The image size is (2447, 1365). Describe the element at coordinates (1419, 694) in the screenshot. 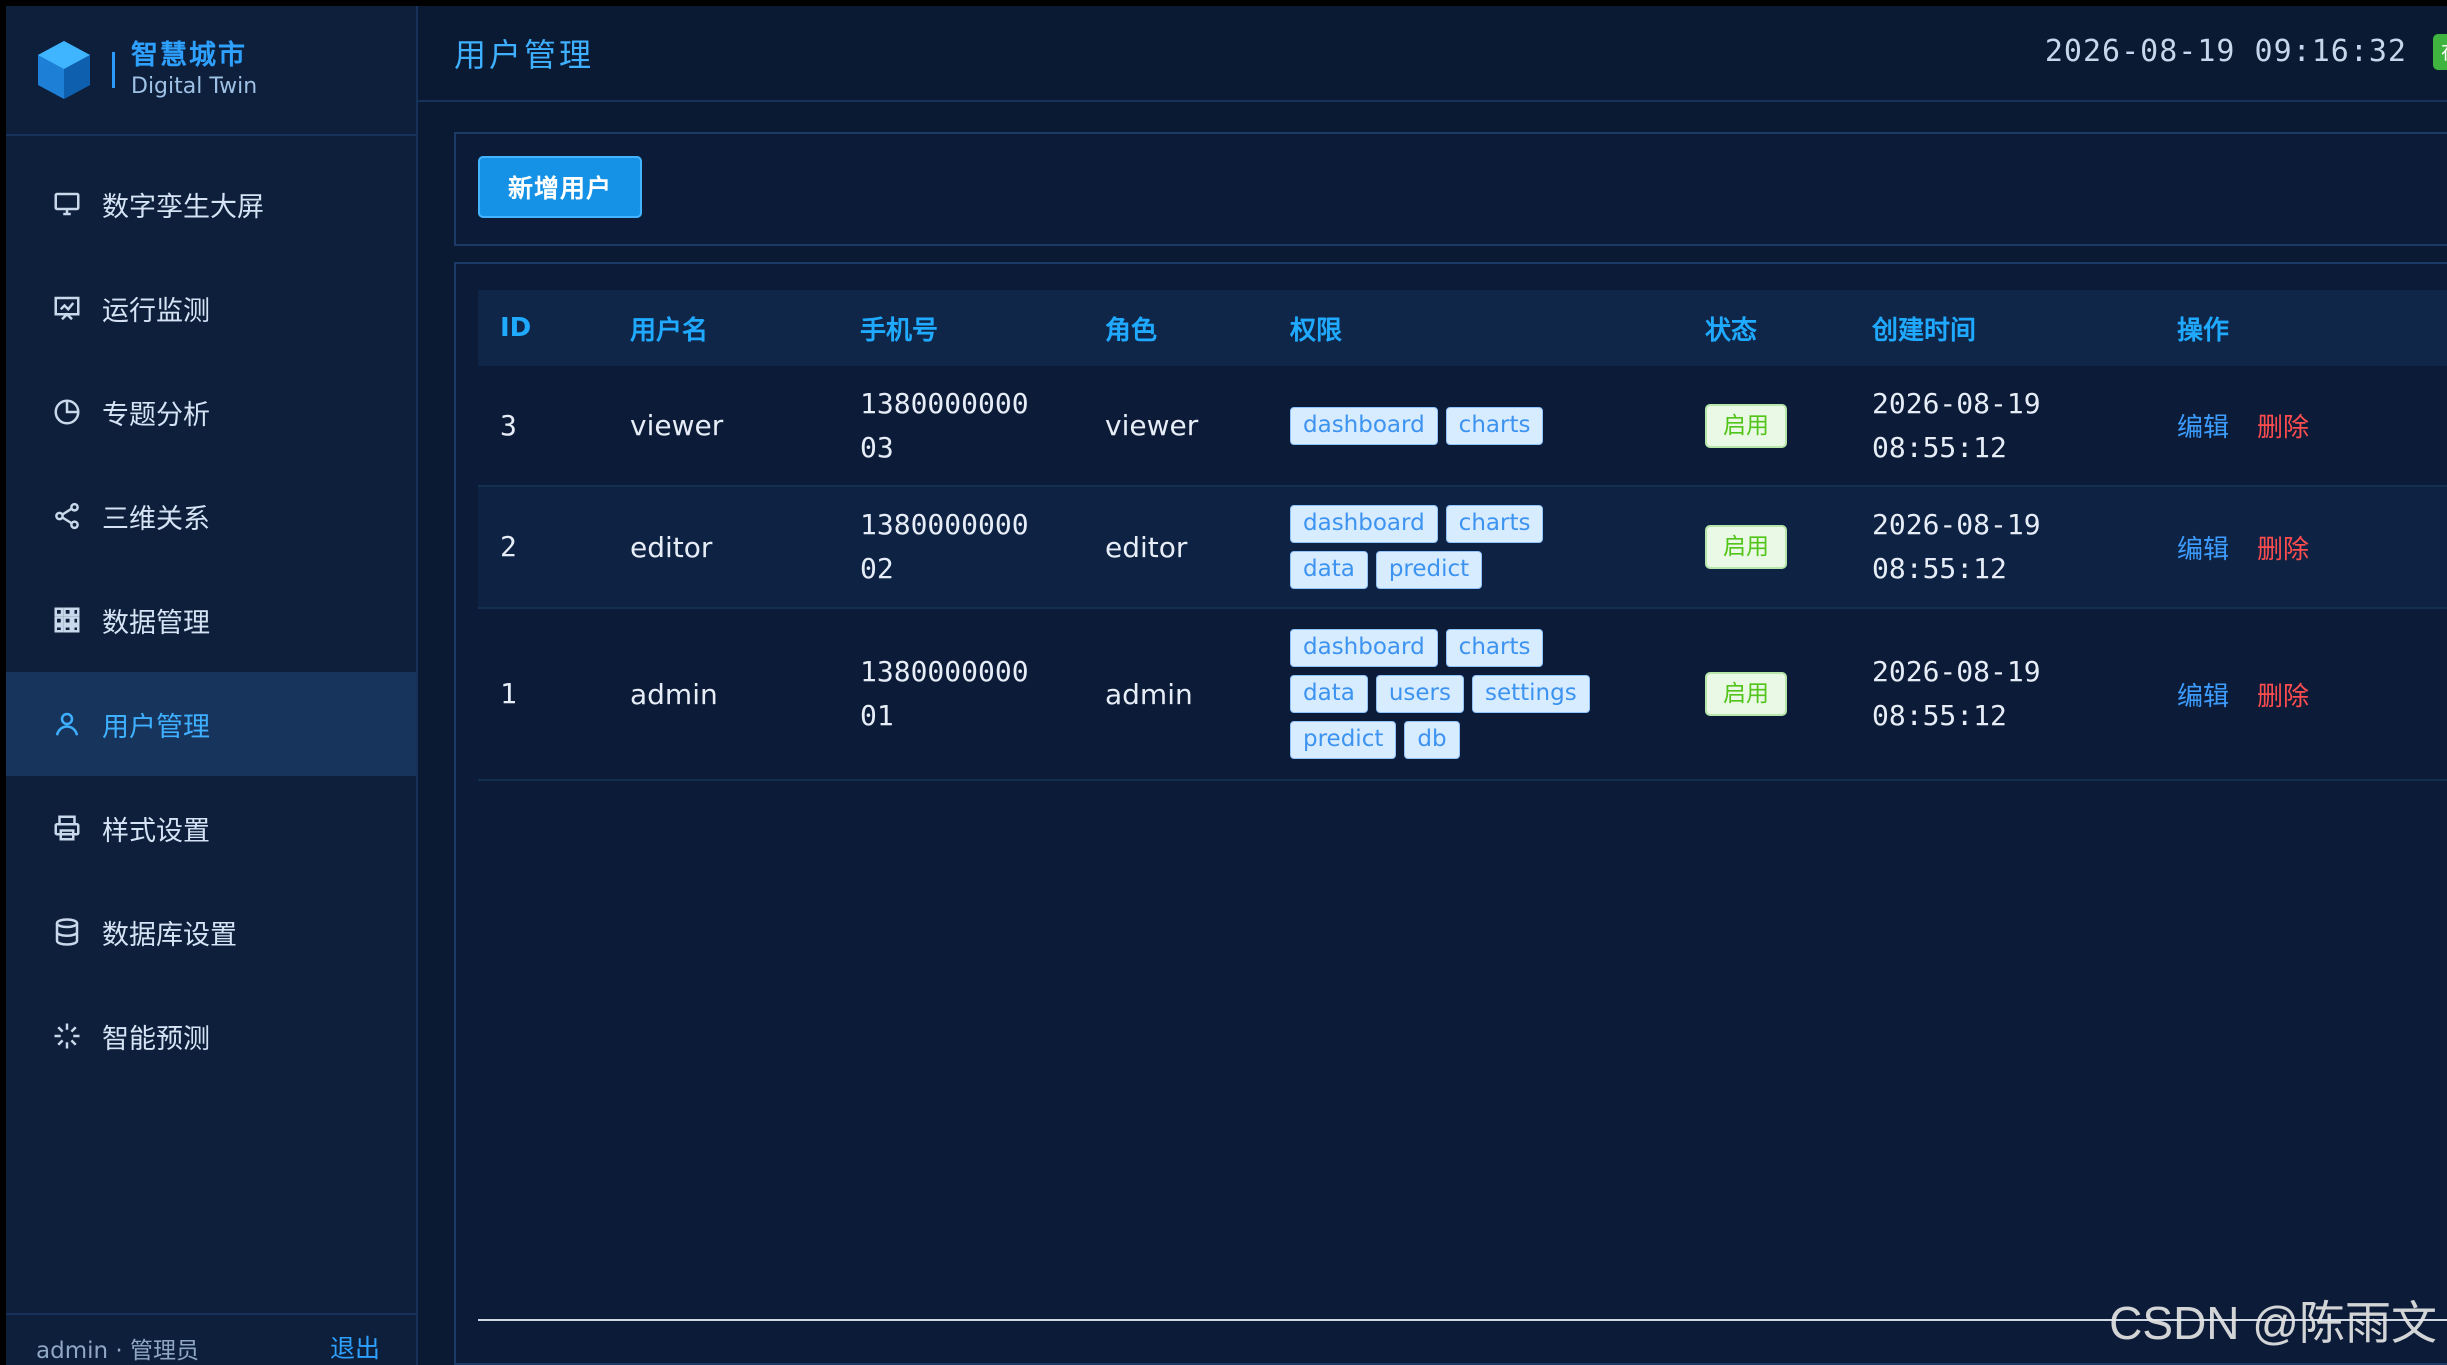

I see `permission-tag: users` at that location.